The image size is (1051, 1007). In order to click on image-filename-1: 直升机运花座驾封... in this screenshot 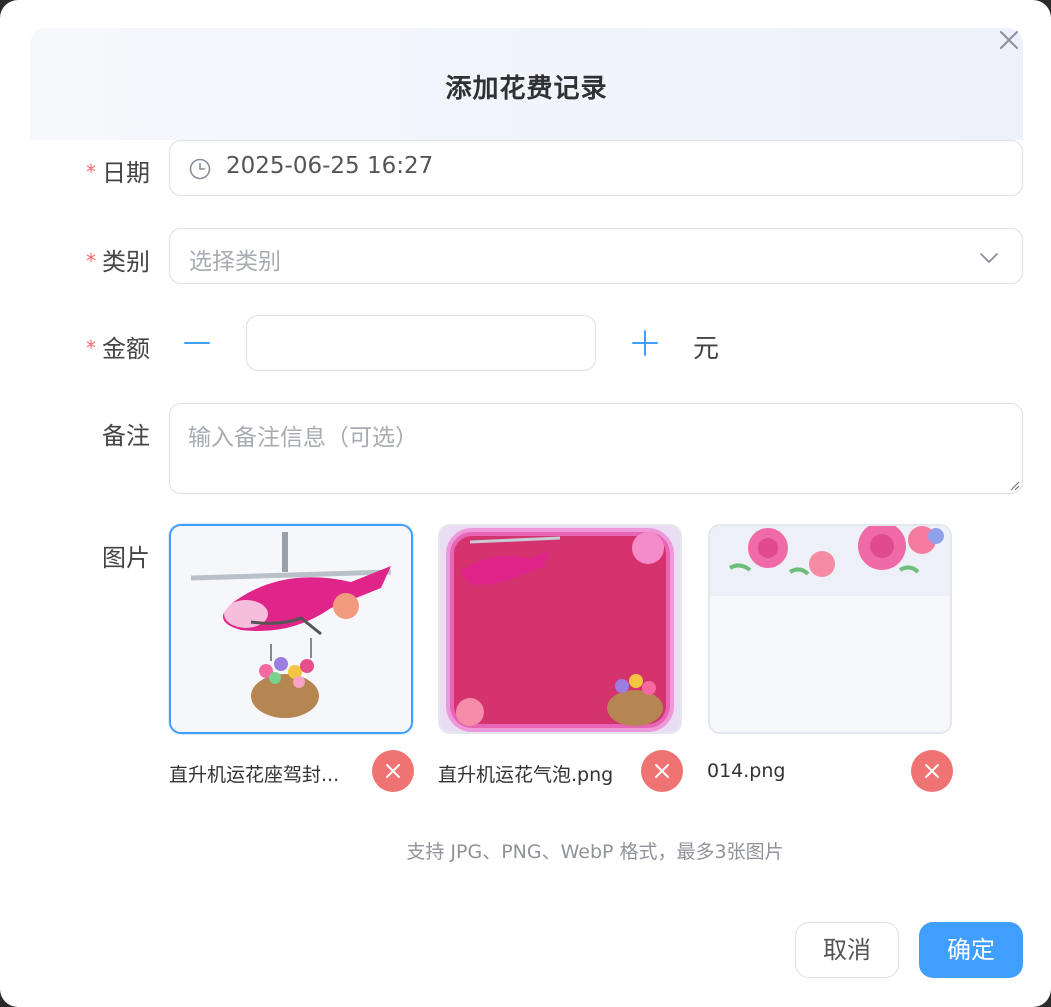, I will do `click(254, 775)`.